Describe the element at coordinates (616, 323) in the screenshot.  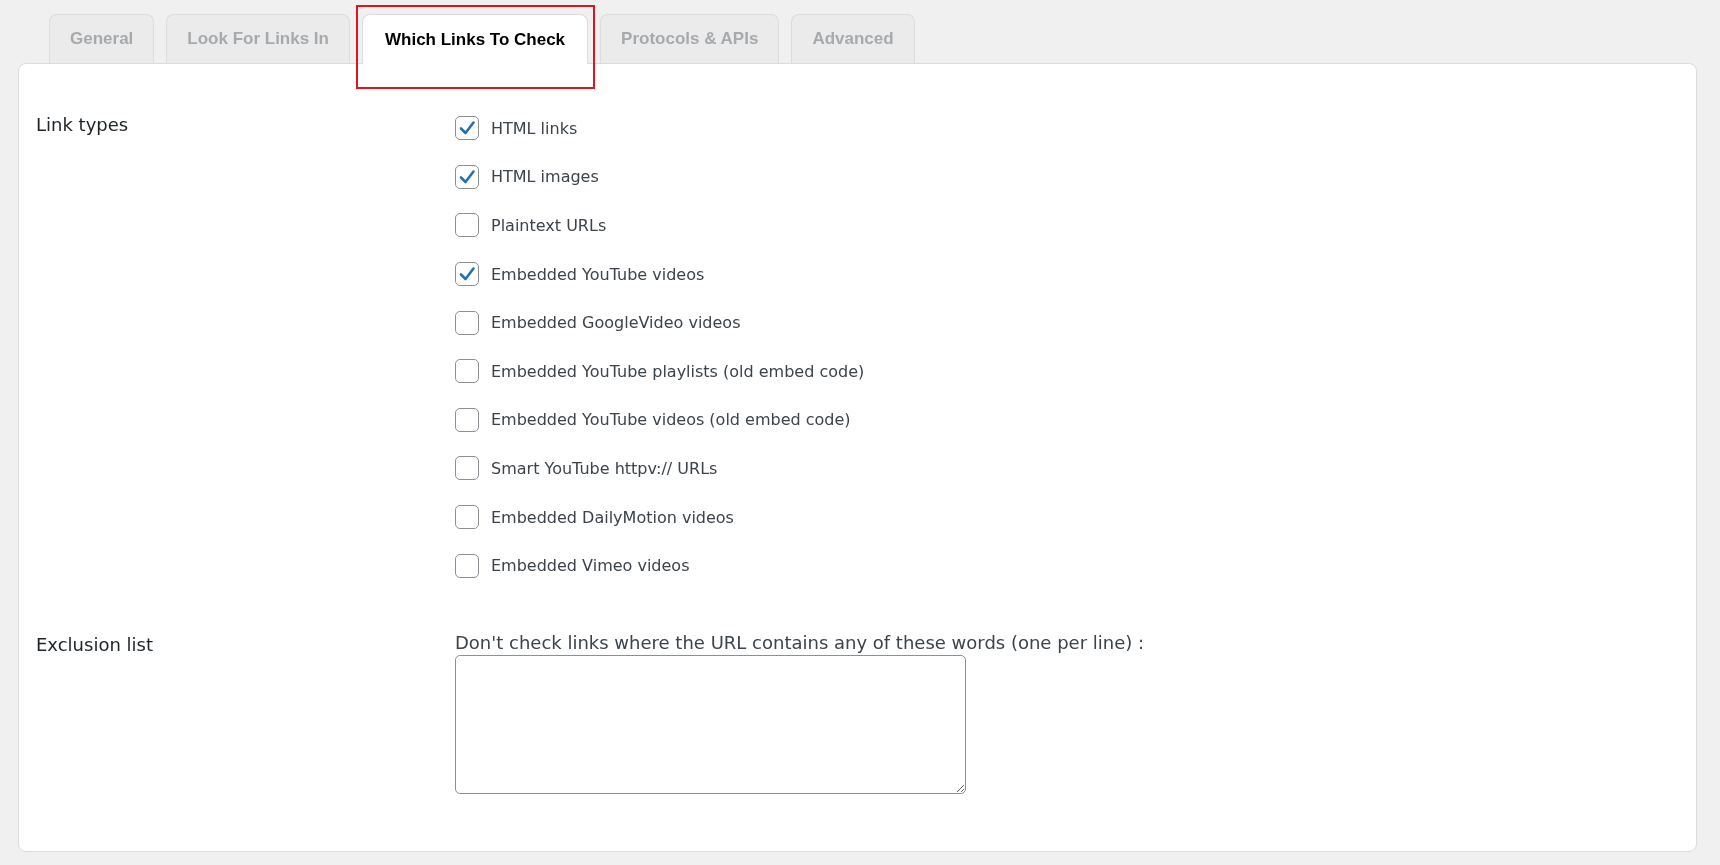
I see `checkbox-label: Embedded GoogleVideo videos` at that location.